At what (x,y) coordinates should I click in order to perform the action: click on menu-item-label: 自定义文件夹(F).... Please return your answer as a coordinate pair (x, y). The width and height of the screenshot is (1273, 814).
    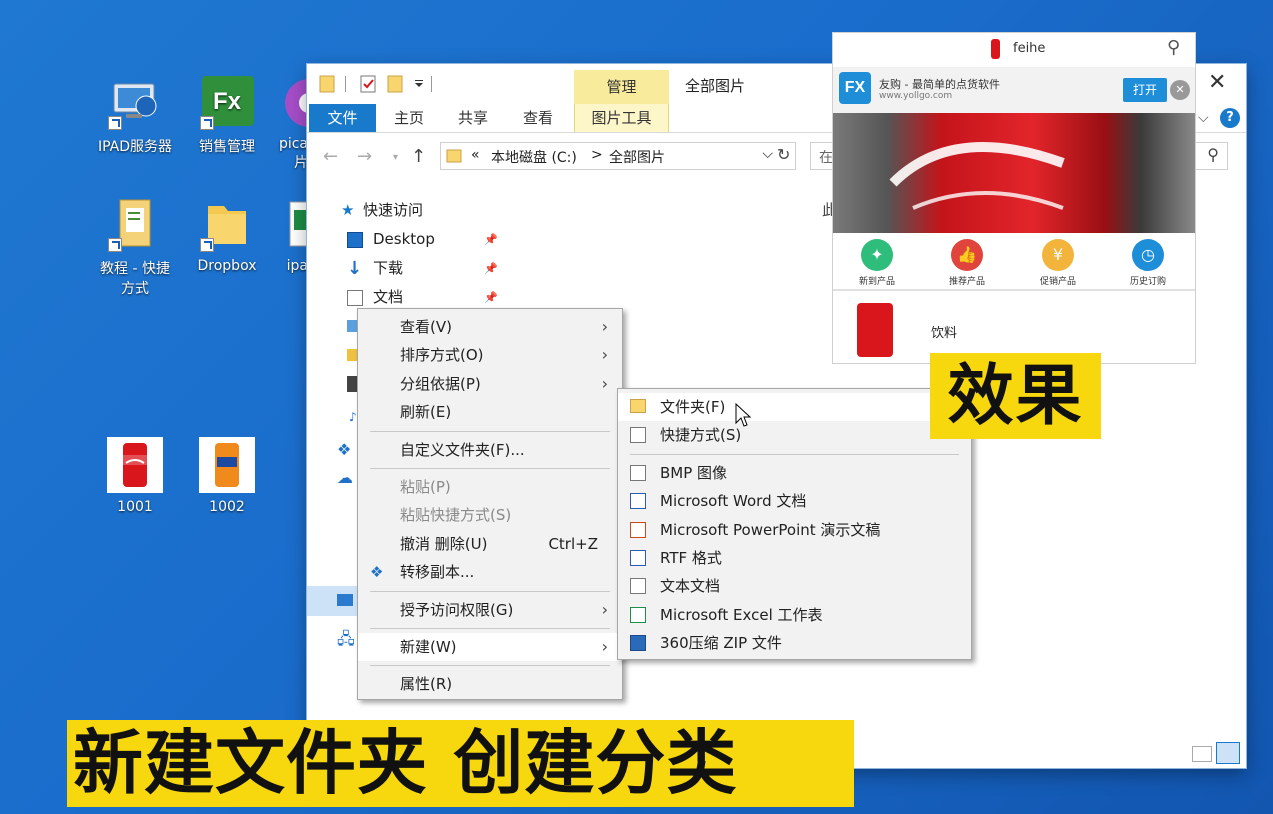
    Looking at the image, I should click on (462, 449).